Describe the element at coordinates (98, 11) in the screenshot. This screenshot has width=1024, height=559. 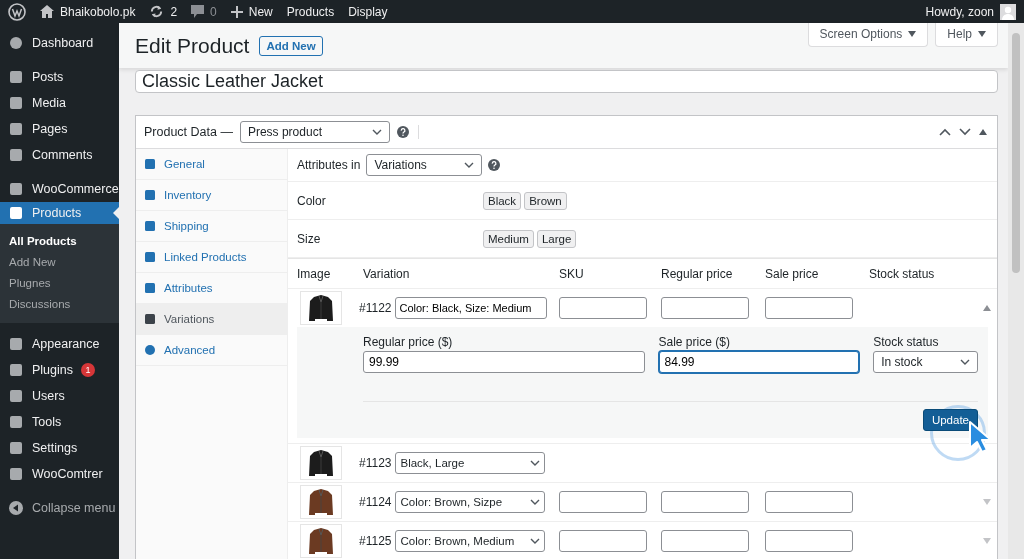
I see `site-name-link: Bhaikobolo.pk` at that location.